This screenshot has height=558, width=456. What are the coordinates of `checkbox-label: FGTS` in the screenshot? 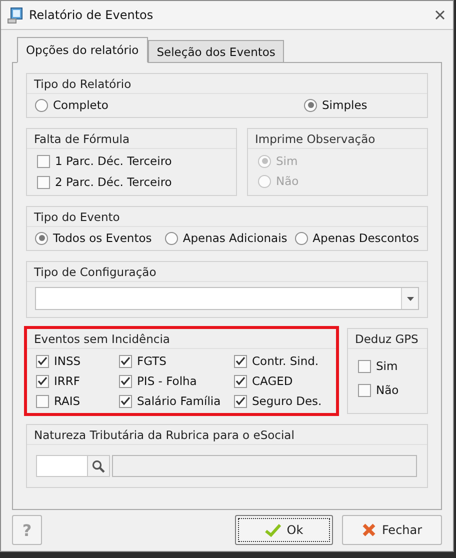 It's located at (151, 361).